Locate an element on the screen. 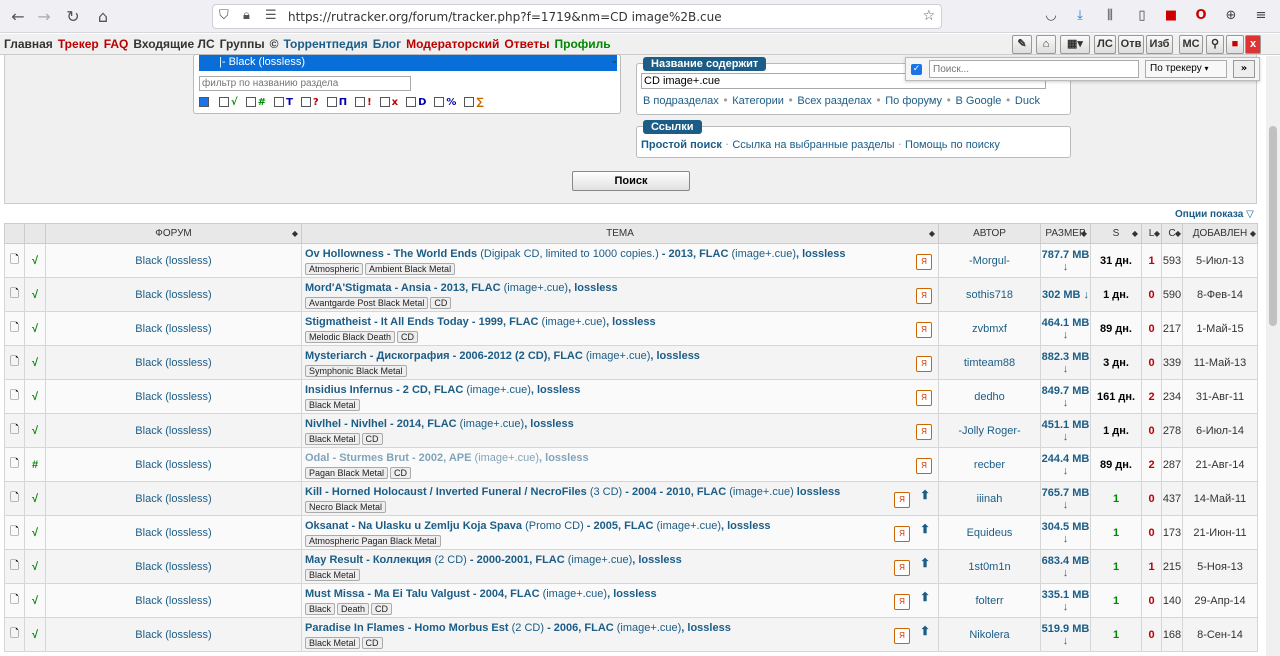  search-icon: ⚲ is located at coordinates (1215, 44).